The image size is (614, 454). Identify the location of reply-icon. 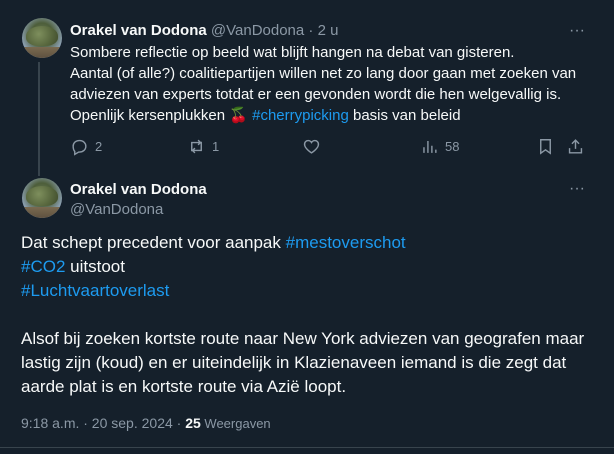
(79, 147).